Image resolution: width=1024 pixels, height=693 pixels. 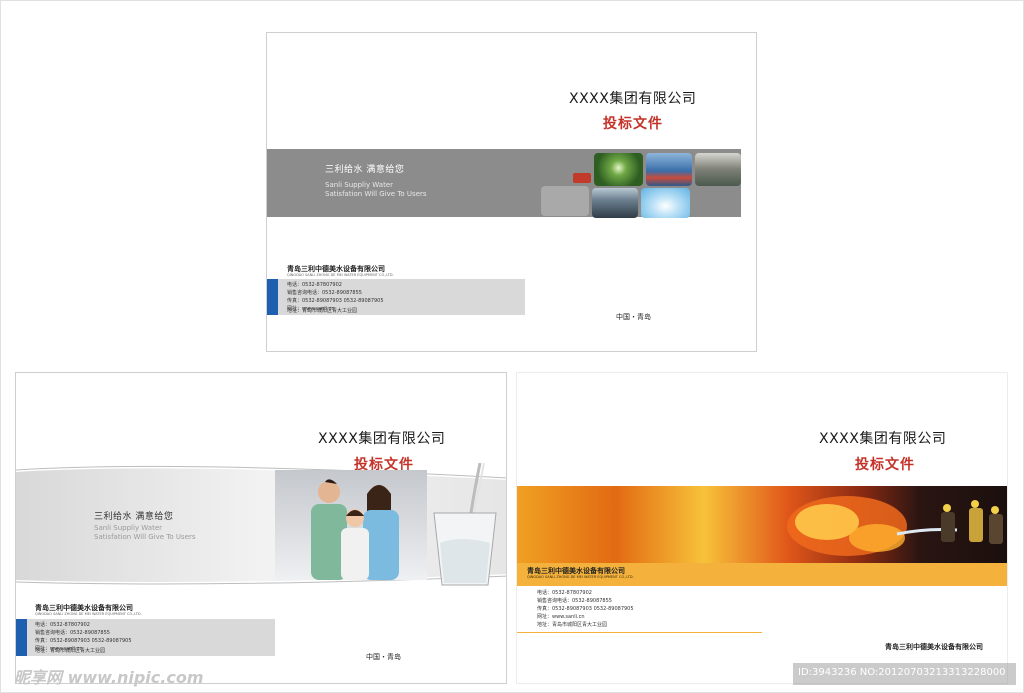 What do you see at coordinates (762, 524) in the screenshot?
I see `fire-band` at bounding box center [762, 524].